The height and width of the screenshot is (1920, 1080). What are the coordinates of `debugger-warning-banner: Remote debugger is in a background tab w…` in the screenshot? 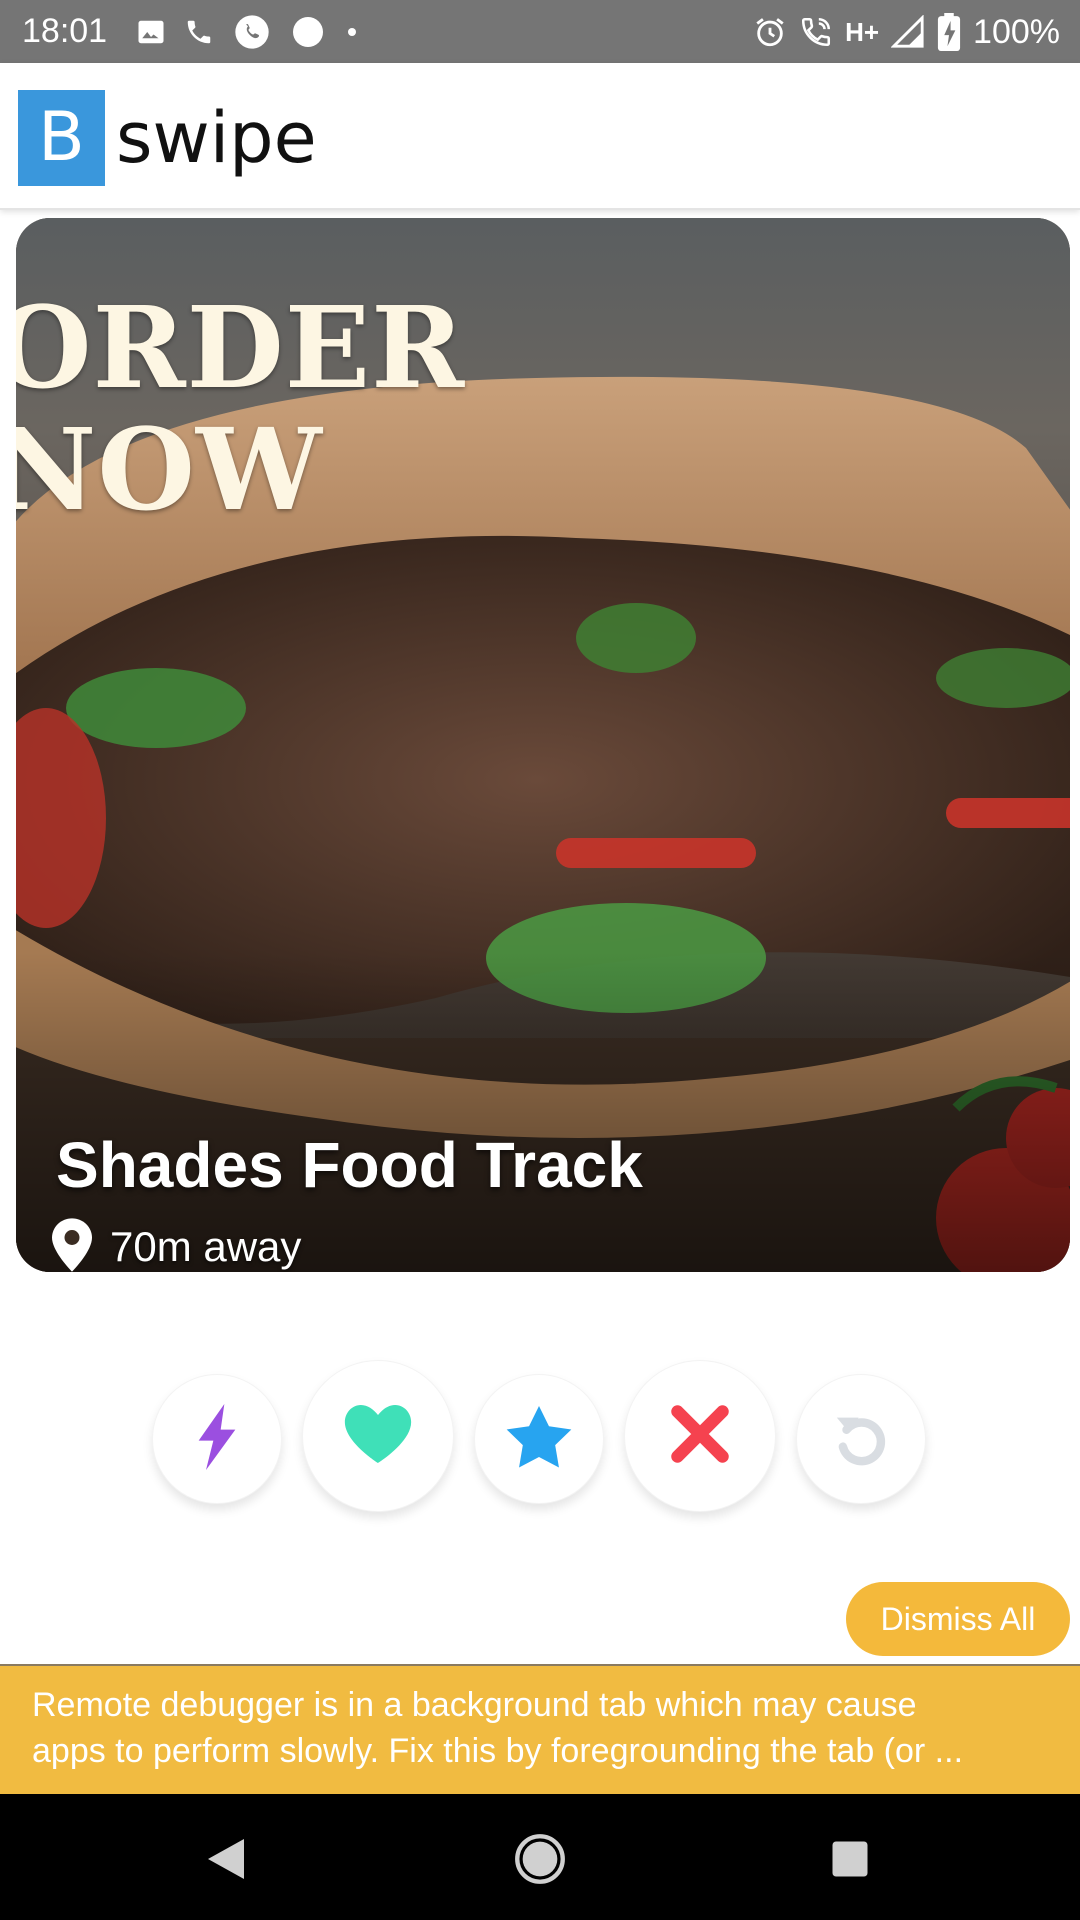 It's located at (540, 1729).